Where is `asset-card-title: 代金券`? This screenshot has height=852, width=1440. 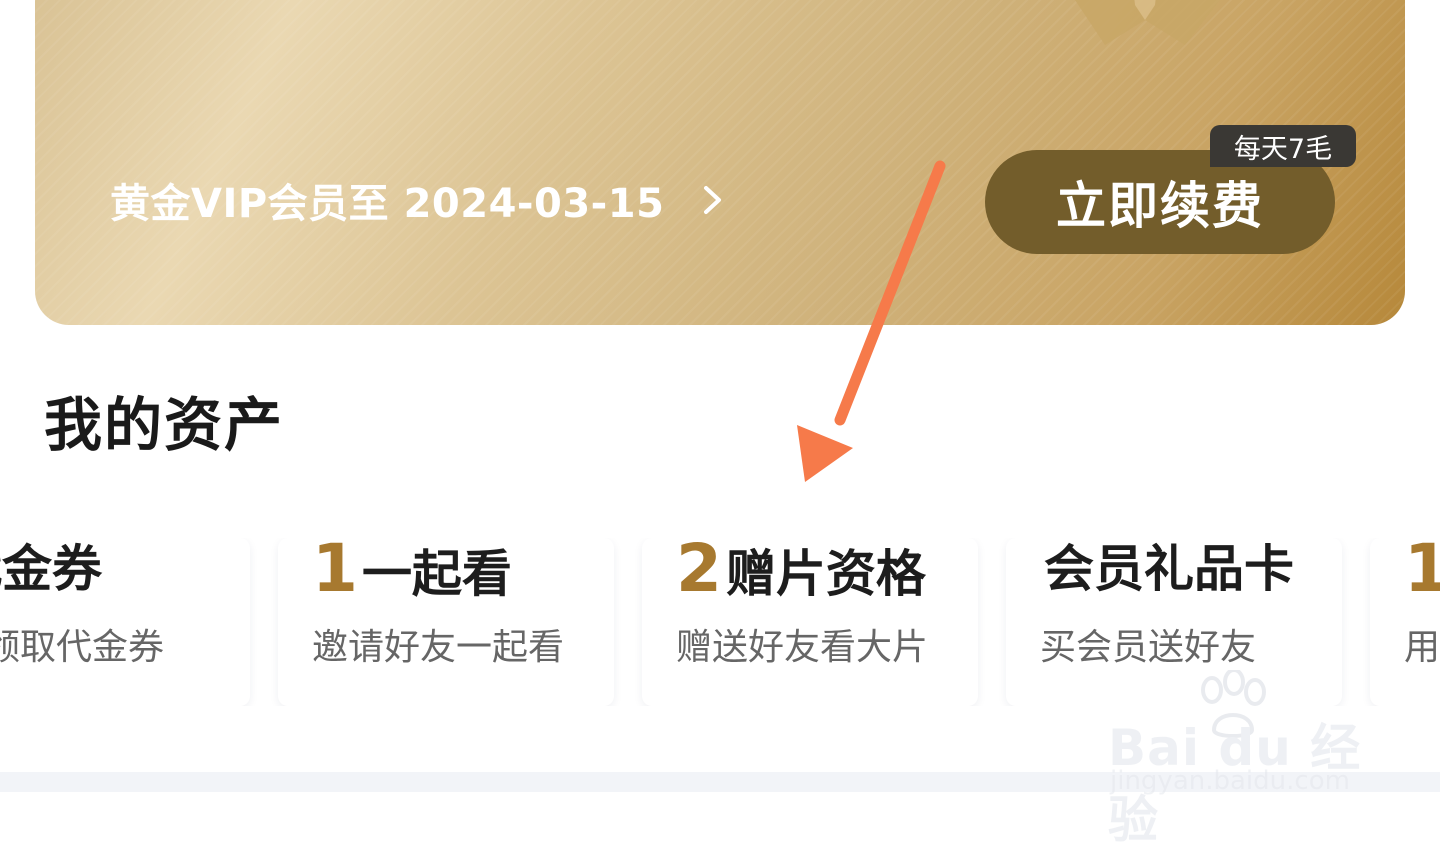
asset-card-title: 代金券 is located at coordinates (51, 569).